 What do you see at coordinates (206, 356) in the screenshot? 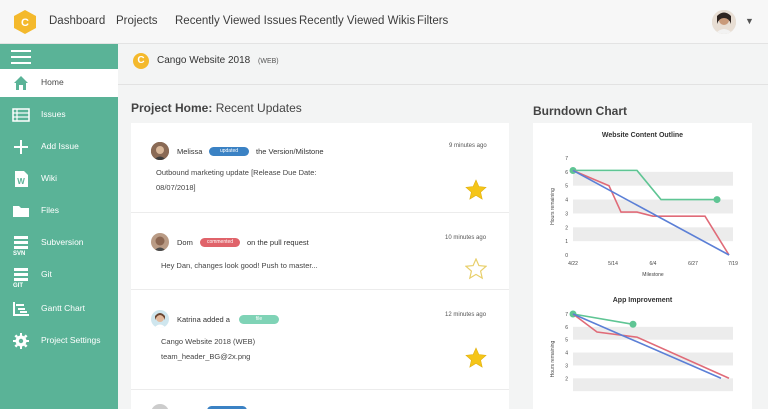
I see `update-body-line: team_header_BG@2x.png` at bounding box center [206, 356].